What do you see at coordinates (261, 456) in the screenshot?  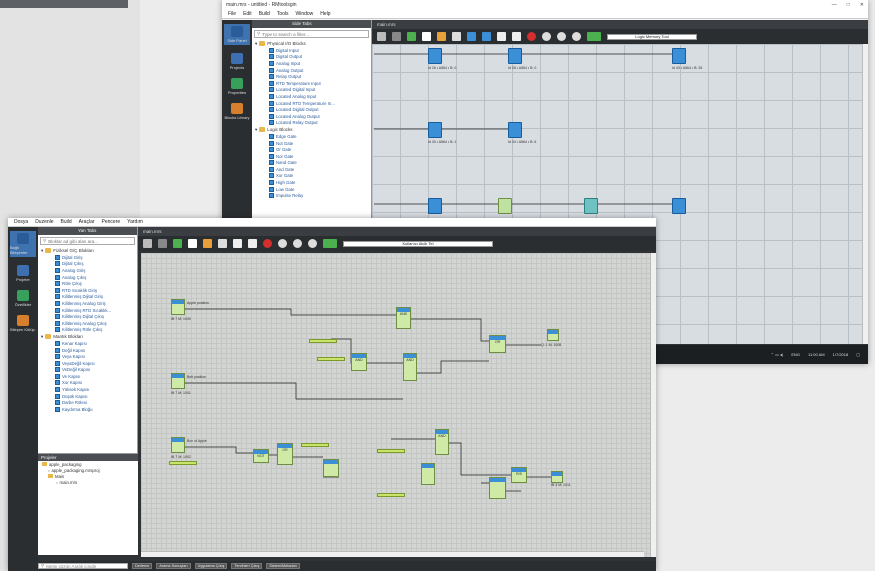 I see `logic-gate-block: NOT` at bounding box center [261, 456].